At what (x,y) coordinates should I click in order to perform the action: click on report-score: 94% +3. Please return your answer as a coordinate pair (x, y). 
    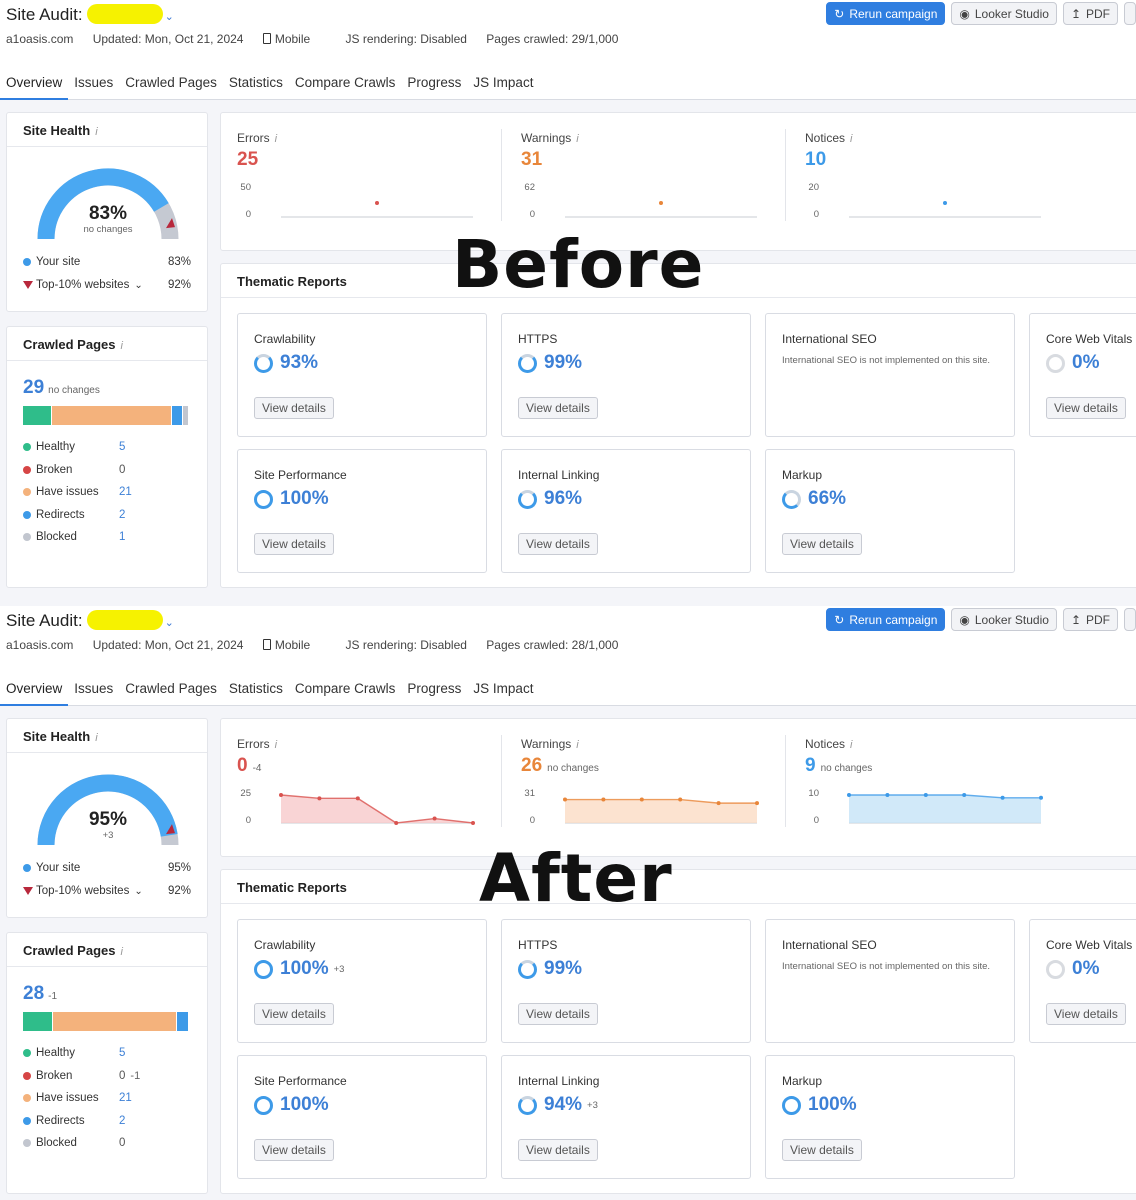
    Looking at the image, I should click on (558, 1105).